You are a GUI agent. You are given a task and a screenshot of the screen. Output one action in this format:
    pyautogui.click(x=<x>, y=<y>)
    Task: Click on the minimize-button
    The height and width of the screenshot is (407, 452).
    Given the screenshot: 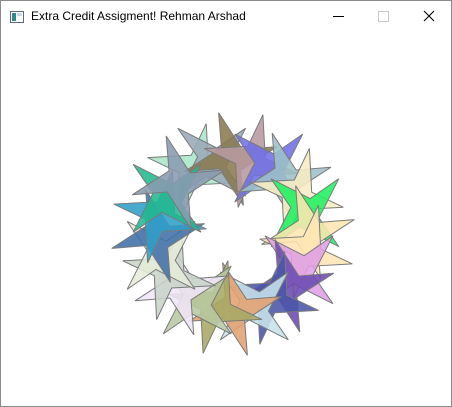 What is the action you would take?
    pyautogui.click(x=338, y=16)
    